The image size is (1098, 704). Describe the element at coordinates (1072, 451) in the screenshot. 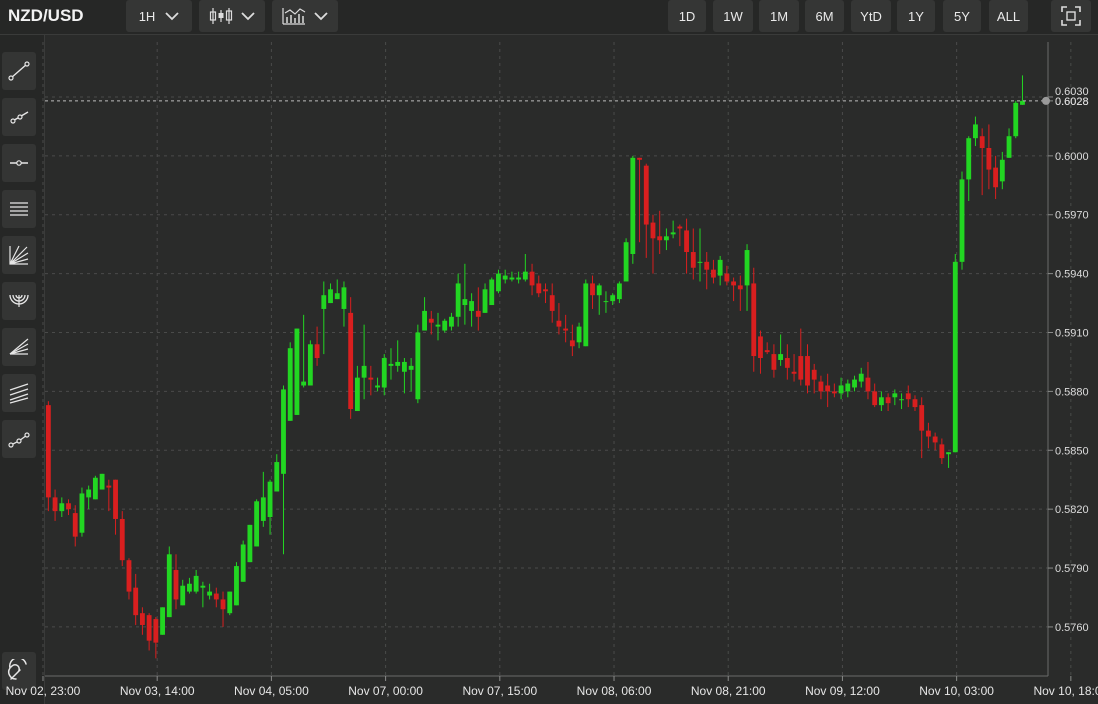

I see `y-tick-label: 0.5850` at that location.